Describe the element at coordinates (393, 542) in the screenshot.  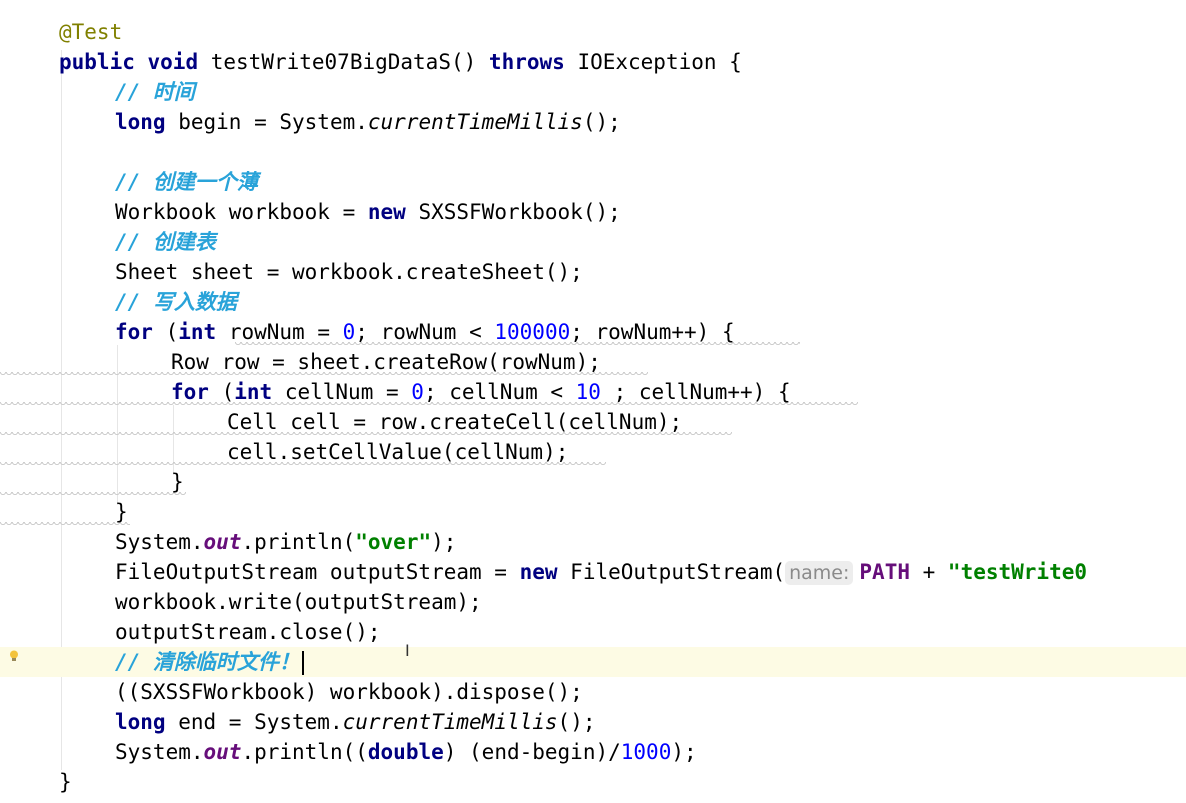
I see `string-literal: "over"` at that location.